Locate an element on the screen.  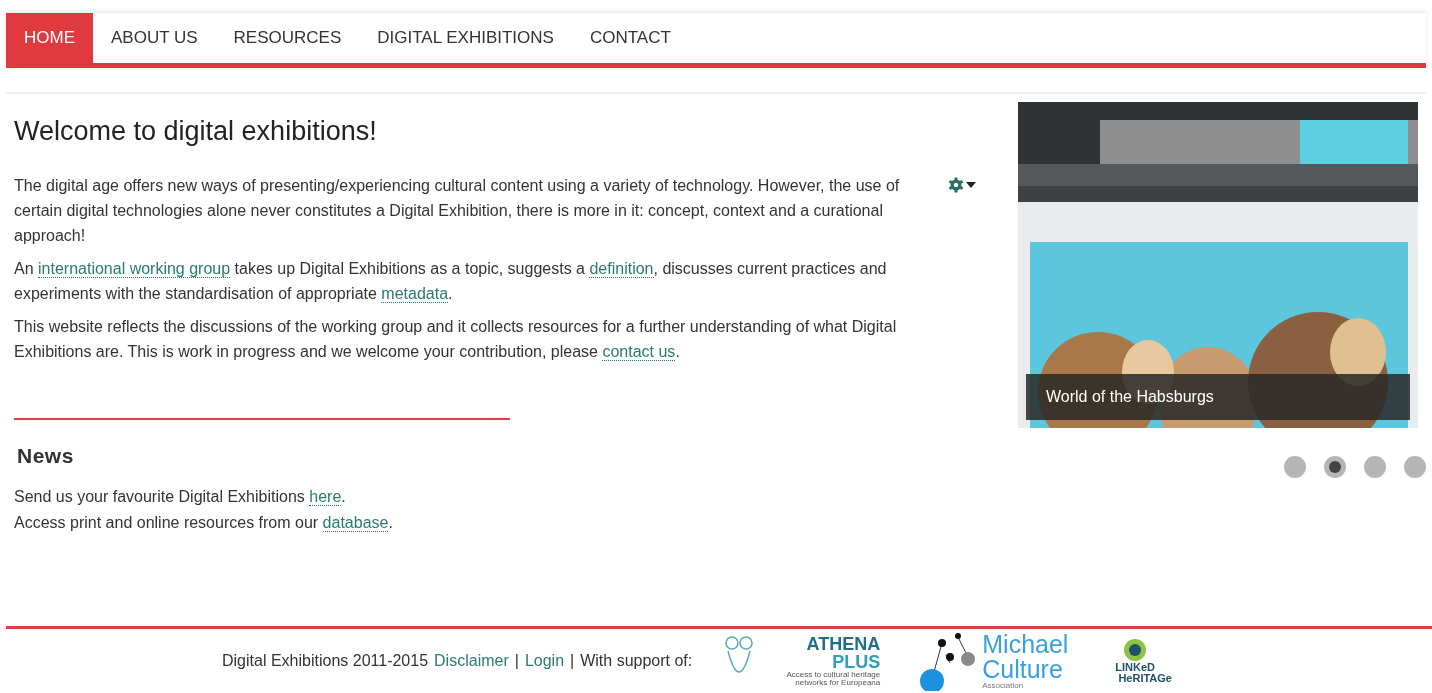
logo-text: PLUS is located at coordinates (856, 662).